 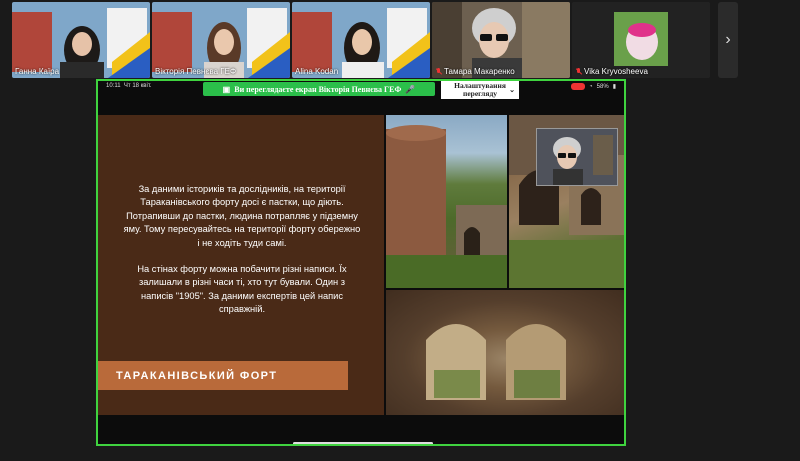 What do you see at coordinates (226, 89) in the screenshot?
I see `screen-share-icon: ▣` at bounding box center [226, 89].